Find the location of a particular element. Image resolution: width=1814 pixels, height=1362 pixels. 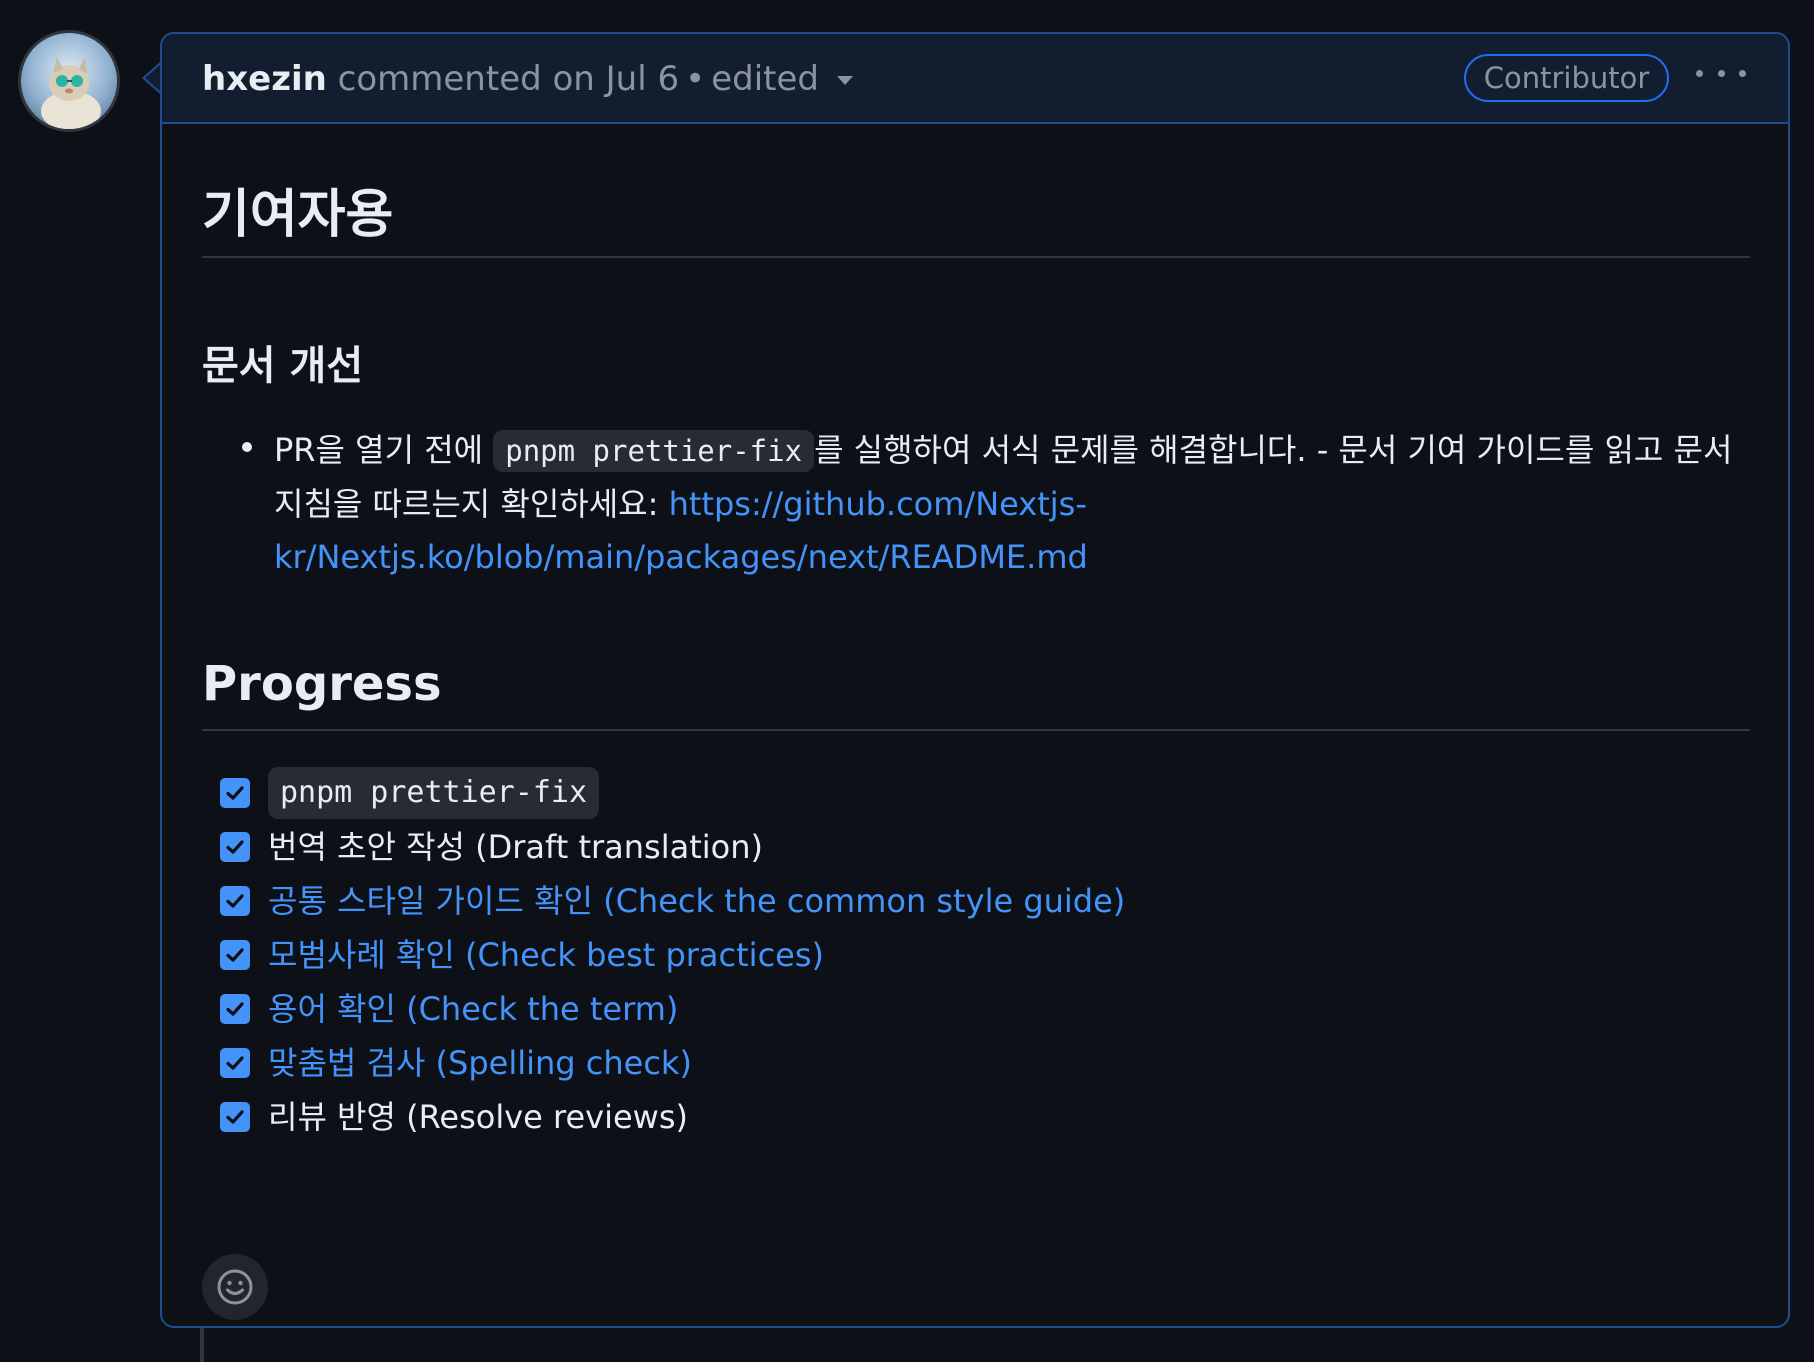

task-label: 번역 초안 작성 (Draft translation) is located at coordinates (516, 847).